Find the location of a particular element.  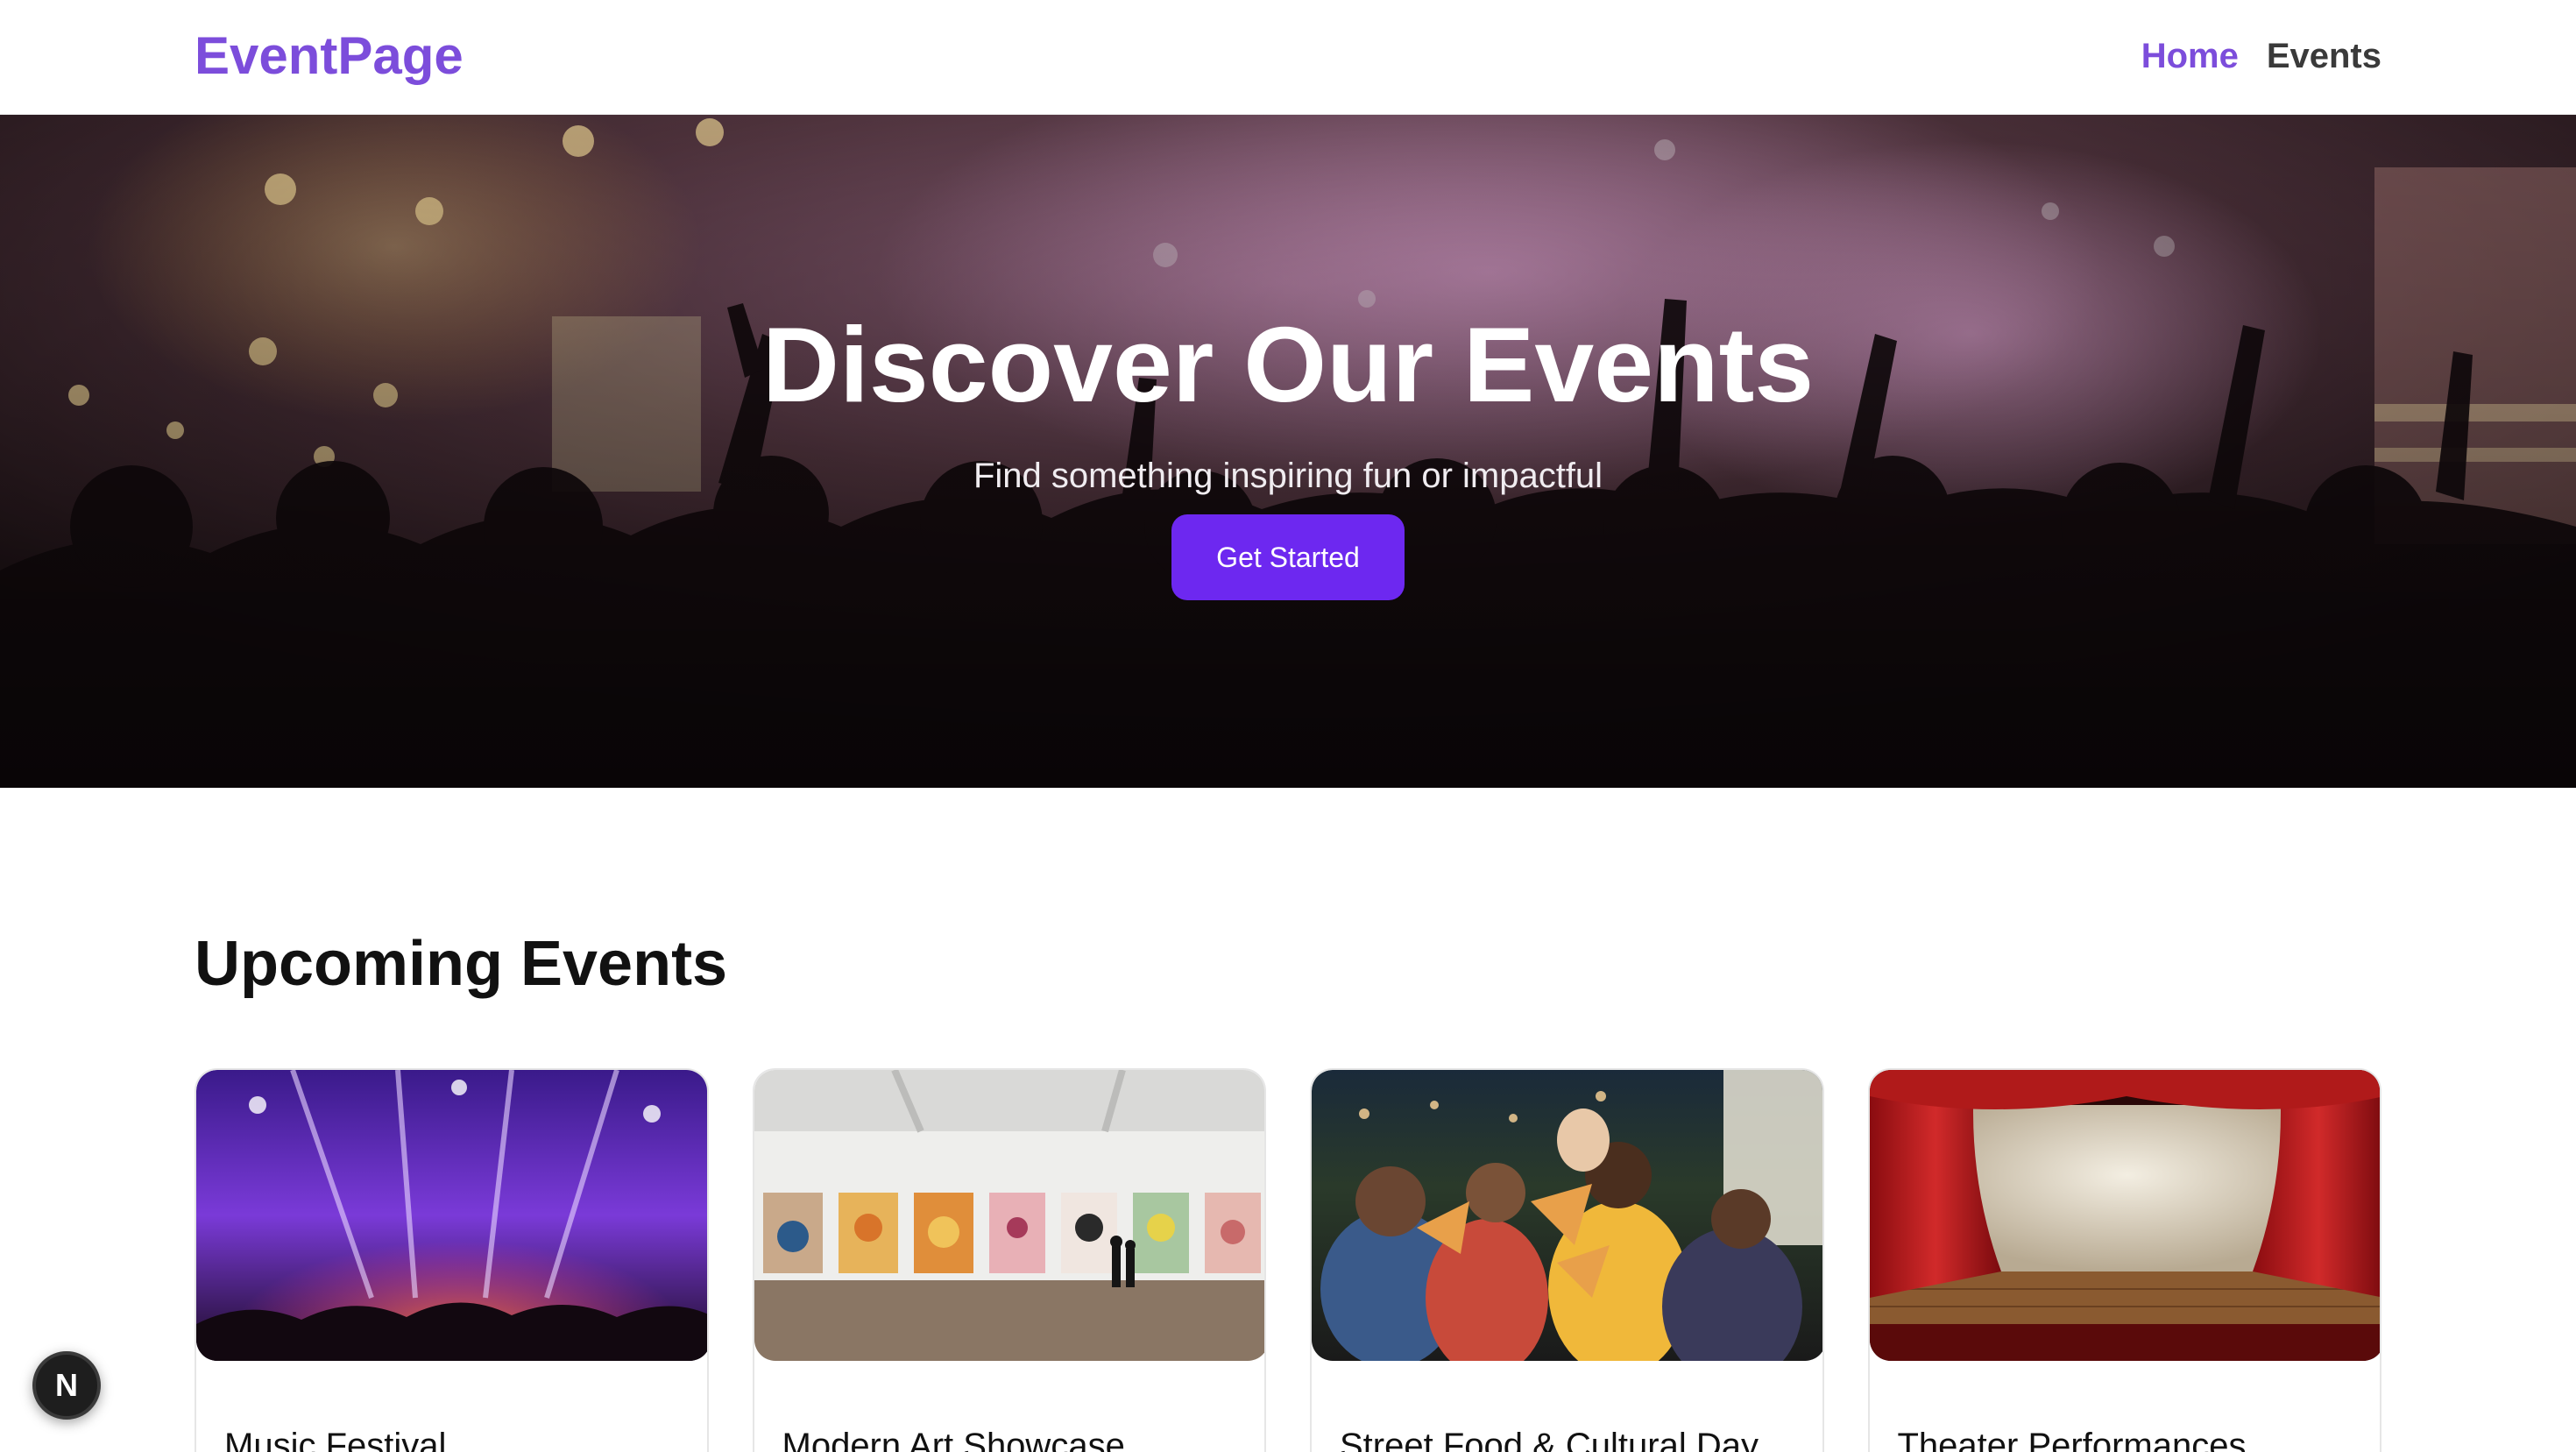

navbar: EventPage Home Events is located at coordinates (1288, 57).